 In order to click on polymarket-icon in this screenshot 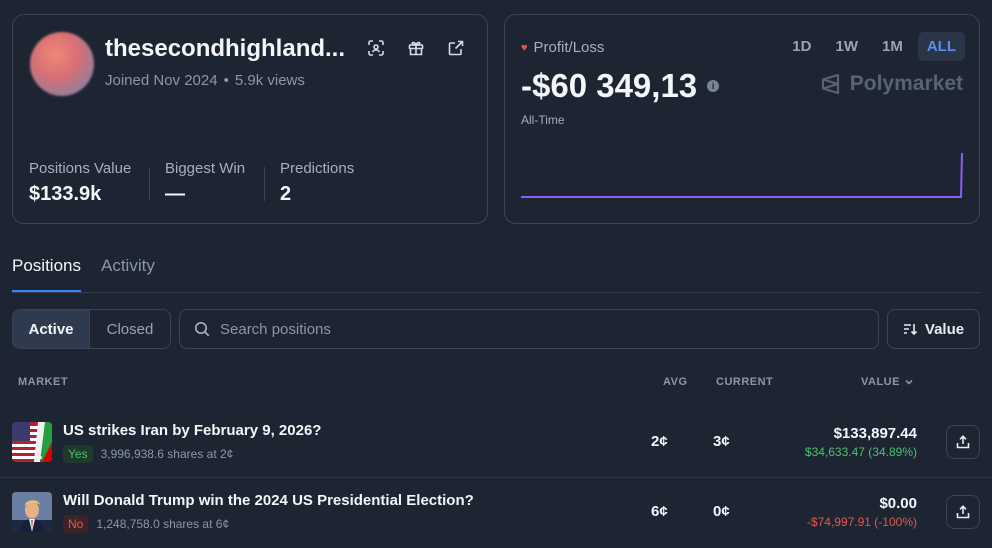, I will do `click(830, 84)`.